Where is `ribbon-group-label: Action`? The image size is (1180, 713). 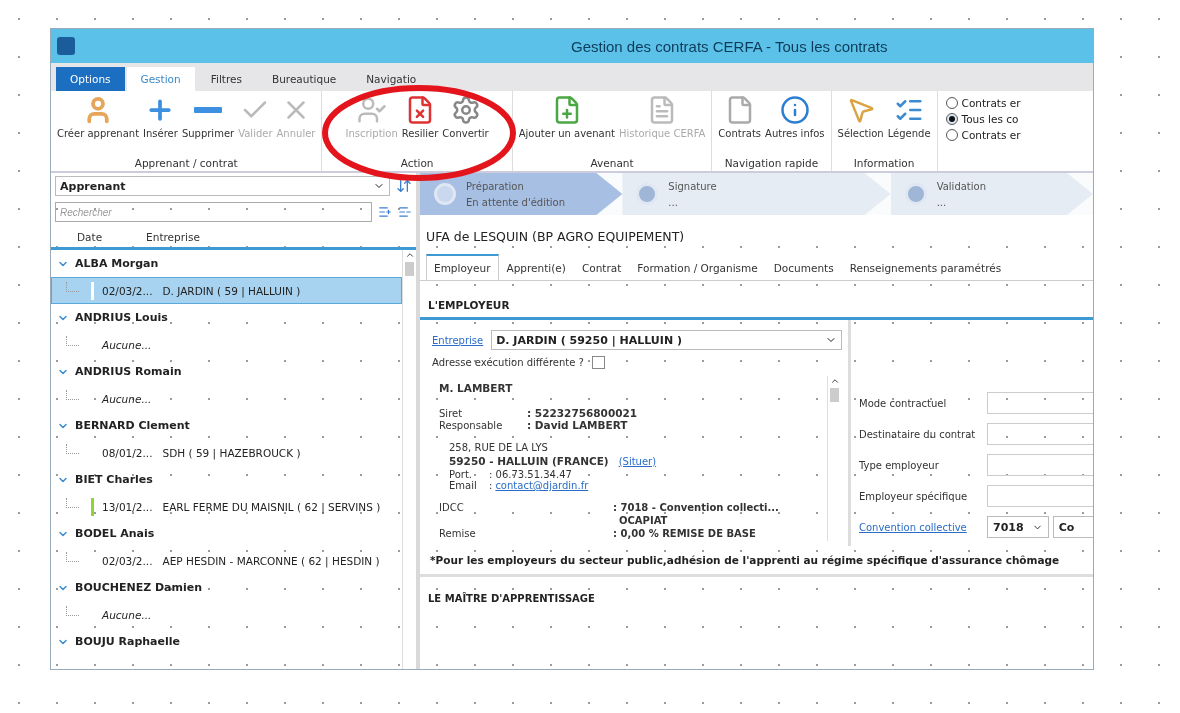 ribbon-group-label: Action is located at coordinates (417, 163).